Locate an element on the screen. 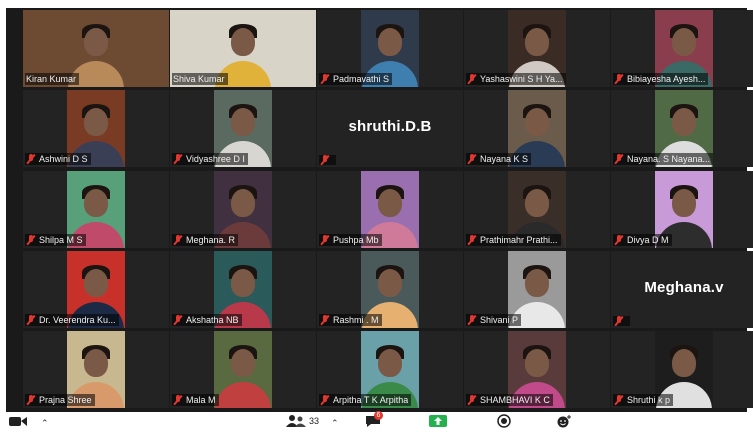  record-button is located at coordinates (504, 421).